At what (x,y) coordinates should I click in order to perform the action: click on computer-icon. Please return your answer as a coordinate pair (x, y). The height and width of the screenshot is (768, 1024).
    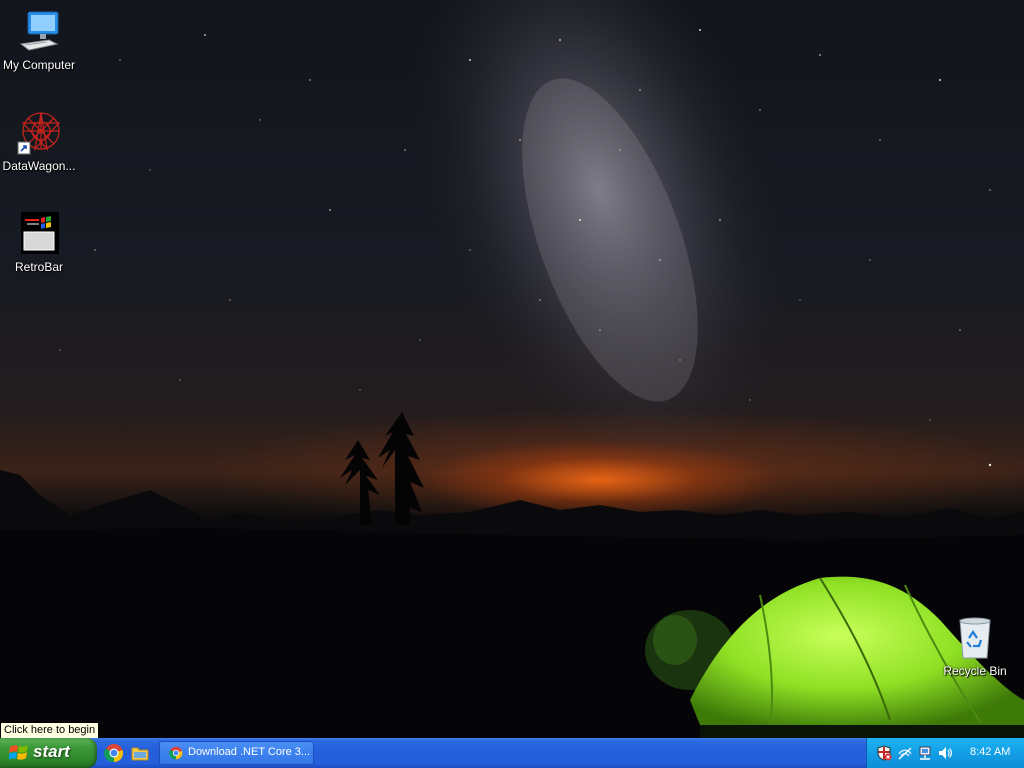
    Looking at the image, I should click on (39, 31).